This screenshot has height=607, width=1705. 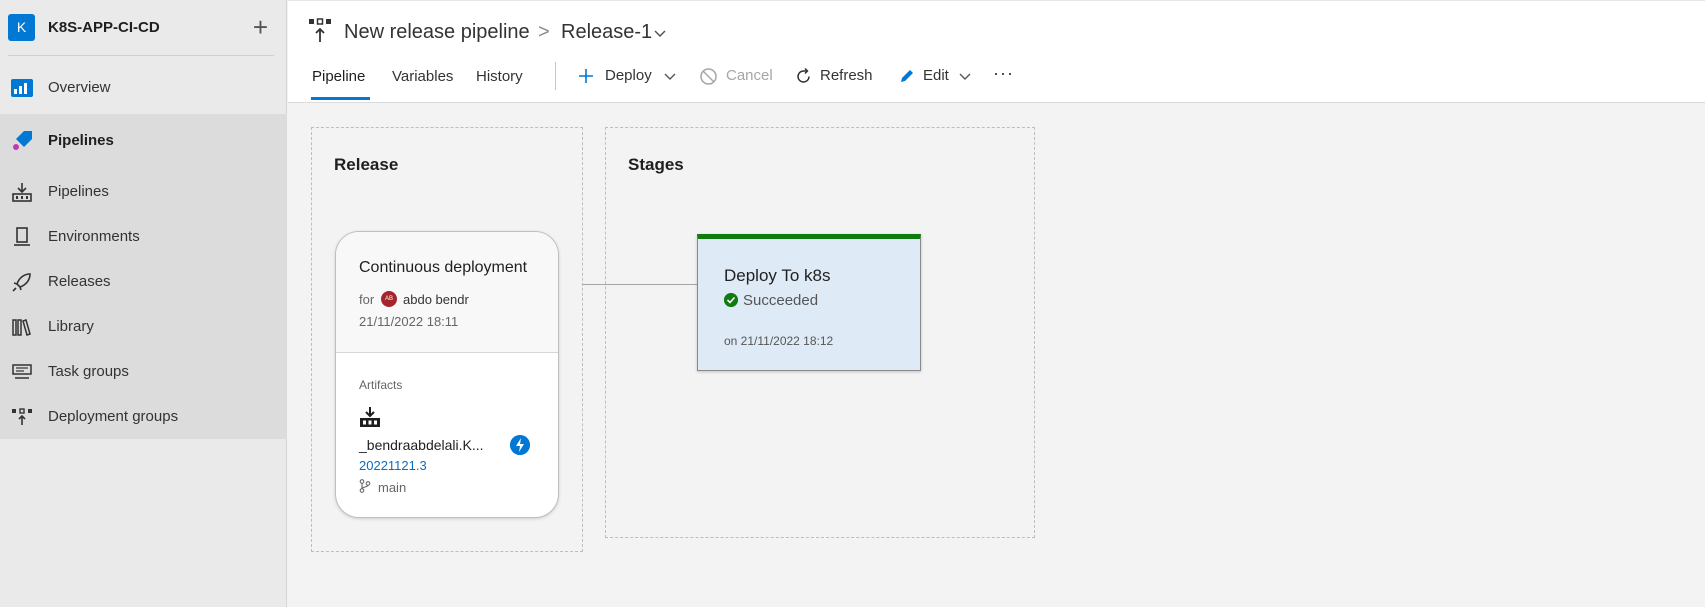 What do you see at coordinates (79, 281) in the screenshot?
I see `sidebar-item-label: Releases` at bounding box center [79, 281].